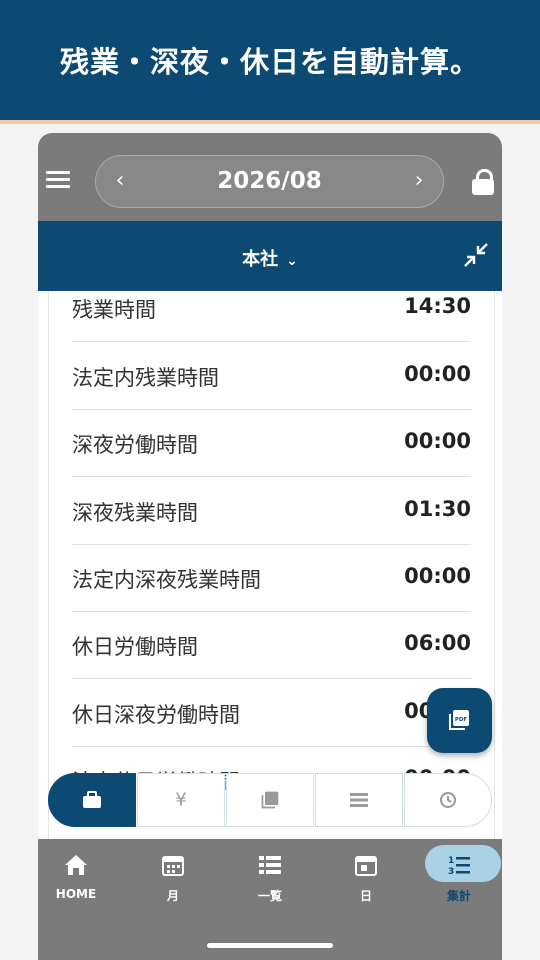 Image resolution: width=540 pixels, height=960 pixels. I want to click on top-bar: ‹ 2026/08 ›, so click(270, 177).